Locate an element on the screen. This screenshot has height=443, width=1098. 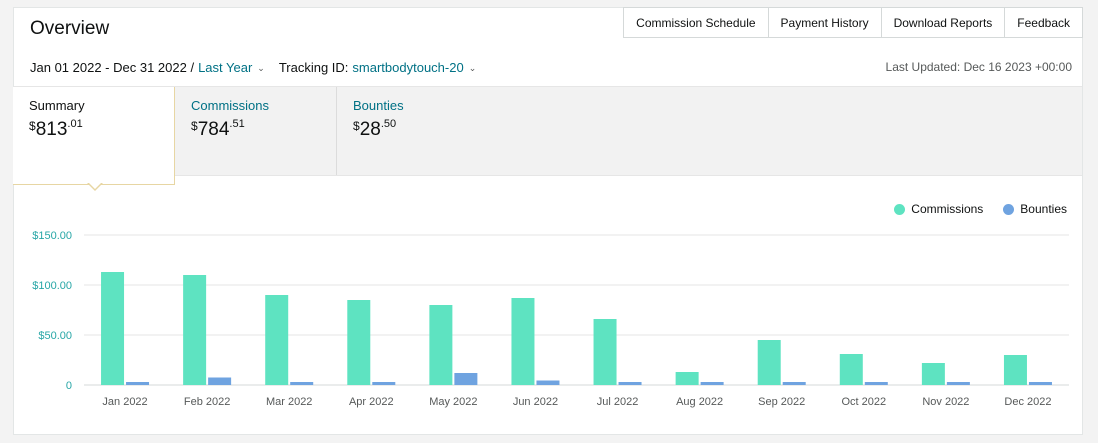
y-tick-label: $150.00 is located at coordinates (52, 236).